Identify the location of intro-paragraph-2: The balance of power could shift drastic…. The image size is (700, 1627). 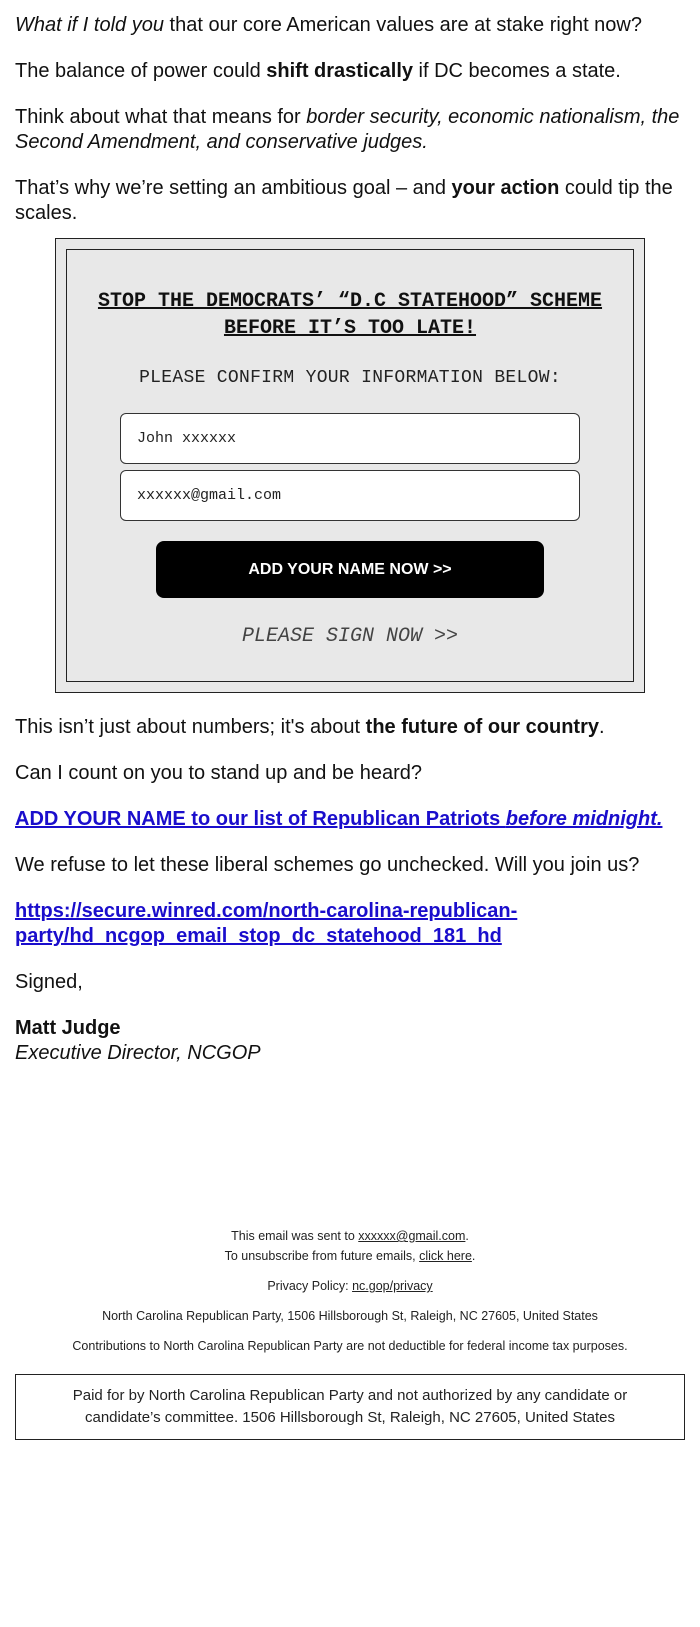
(350, 71).